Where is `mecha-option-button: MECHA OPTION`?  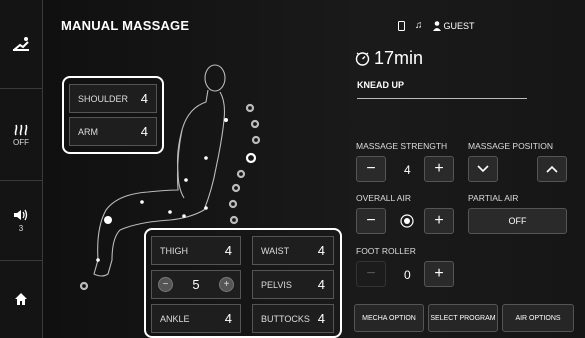
mecha-option-button: MECHA OPTION is located at coordinates (389, 318).